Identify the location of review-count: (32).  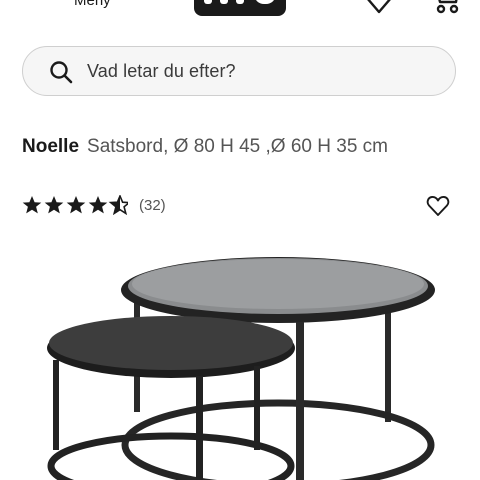
(152, 205).